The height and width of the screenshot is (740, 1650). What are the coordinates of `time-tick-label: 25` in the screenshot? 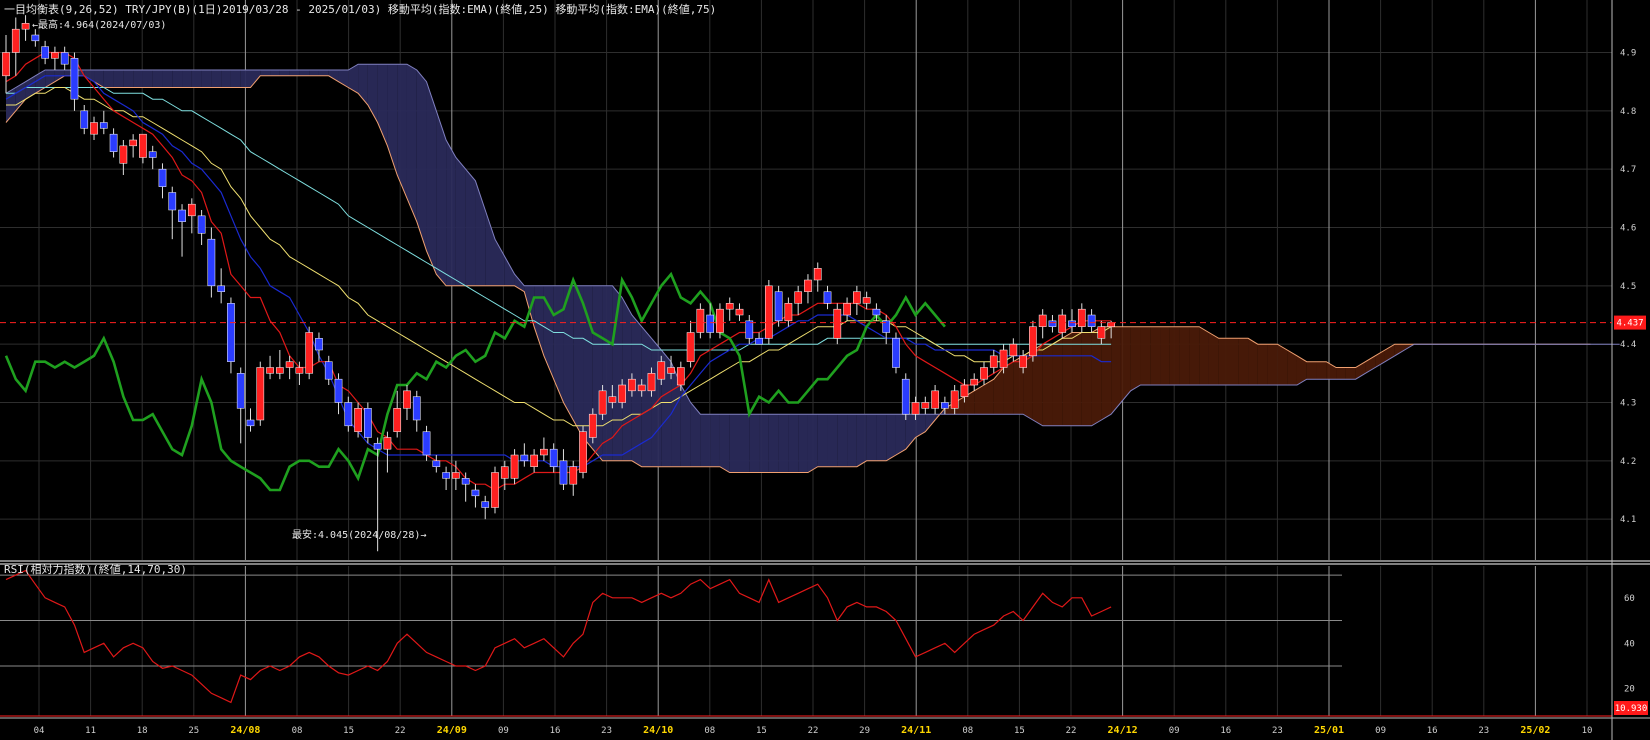 It's located at (193, 731).